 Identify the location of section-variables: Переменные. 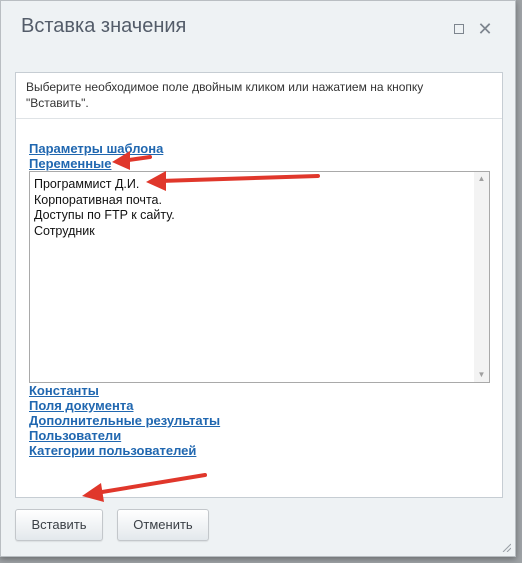
(70, 163).